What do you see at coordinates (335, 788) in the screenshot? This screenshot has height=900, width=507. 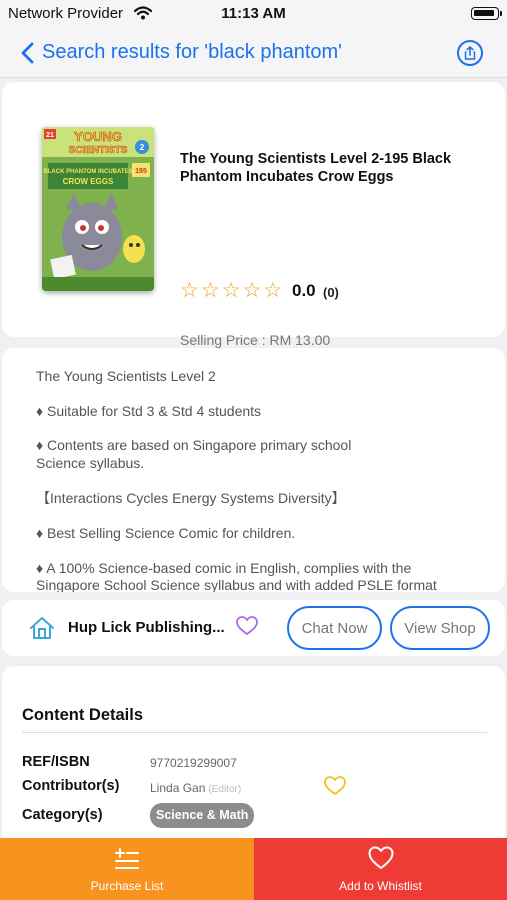 I see `favorite-contributor-heart-icon` at bounding box center [335, 788].